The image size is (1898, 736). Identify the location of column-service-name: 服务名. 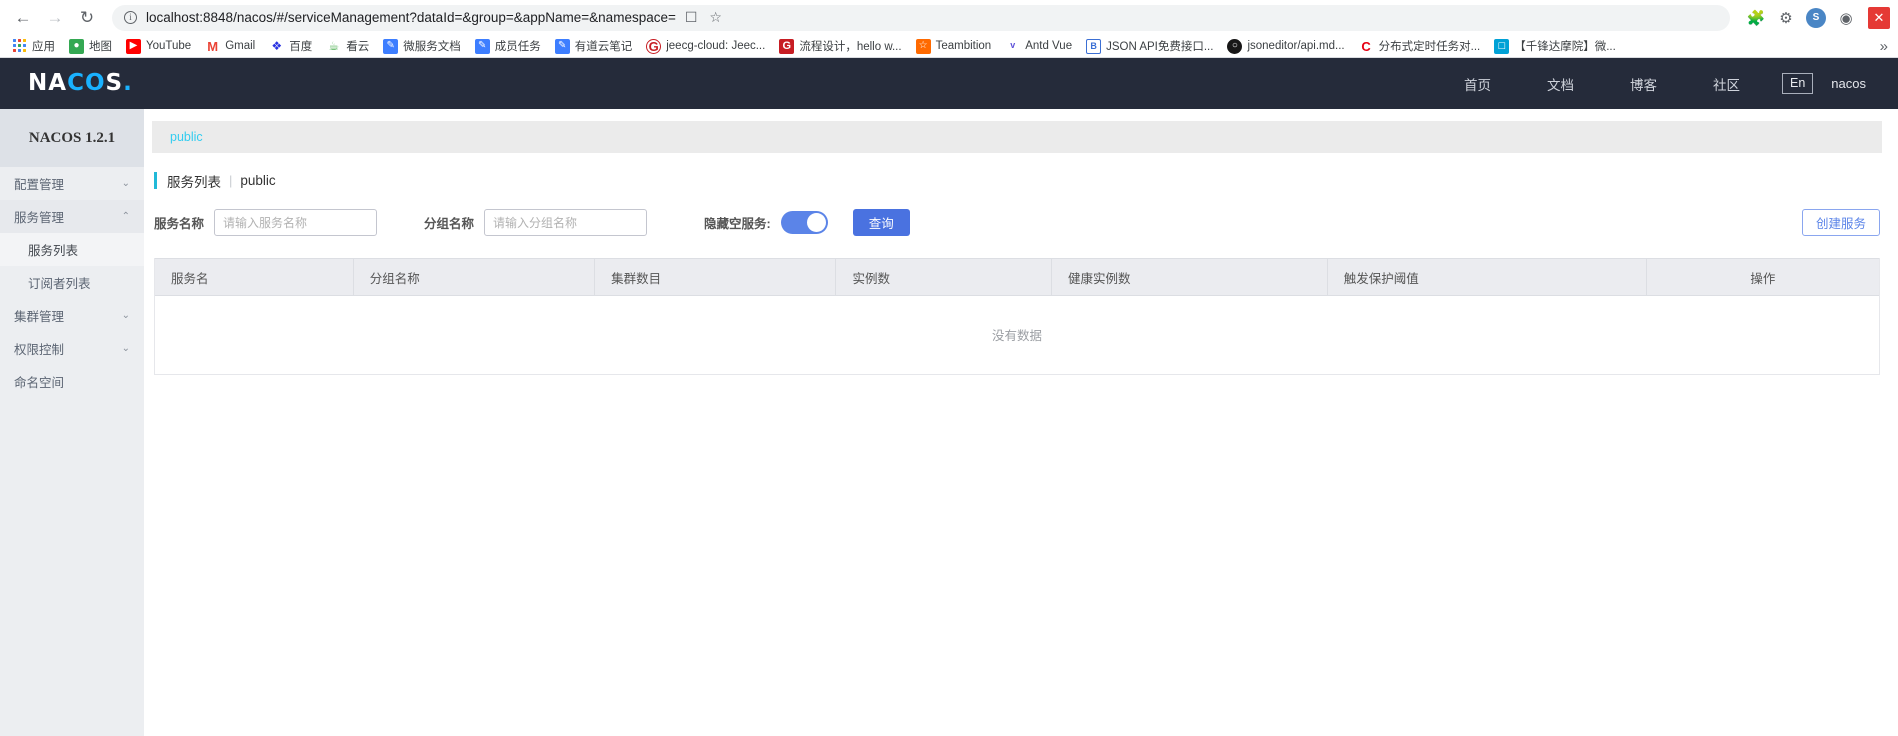
(254, 277).